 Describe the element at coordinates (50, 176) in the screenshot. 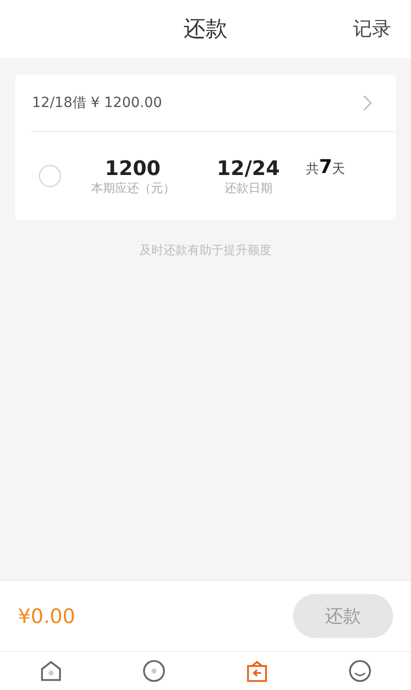

I see `radio-button` at that location.